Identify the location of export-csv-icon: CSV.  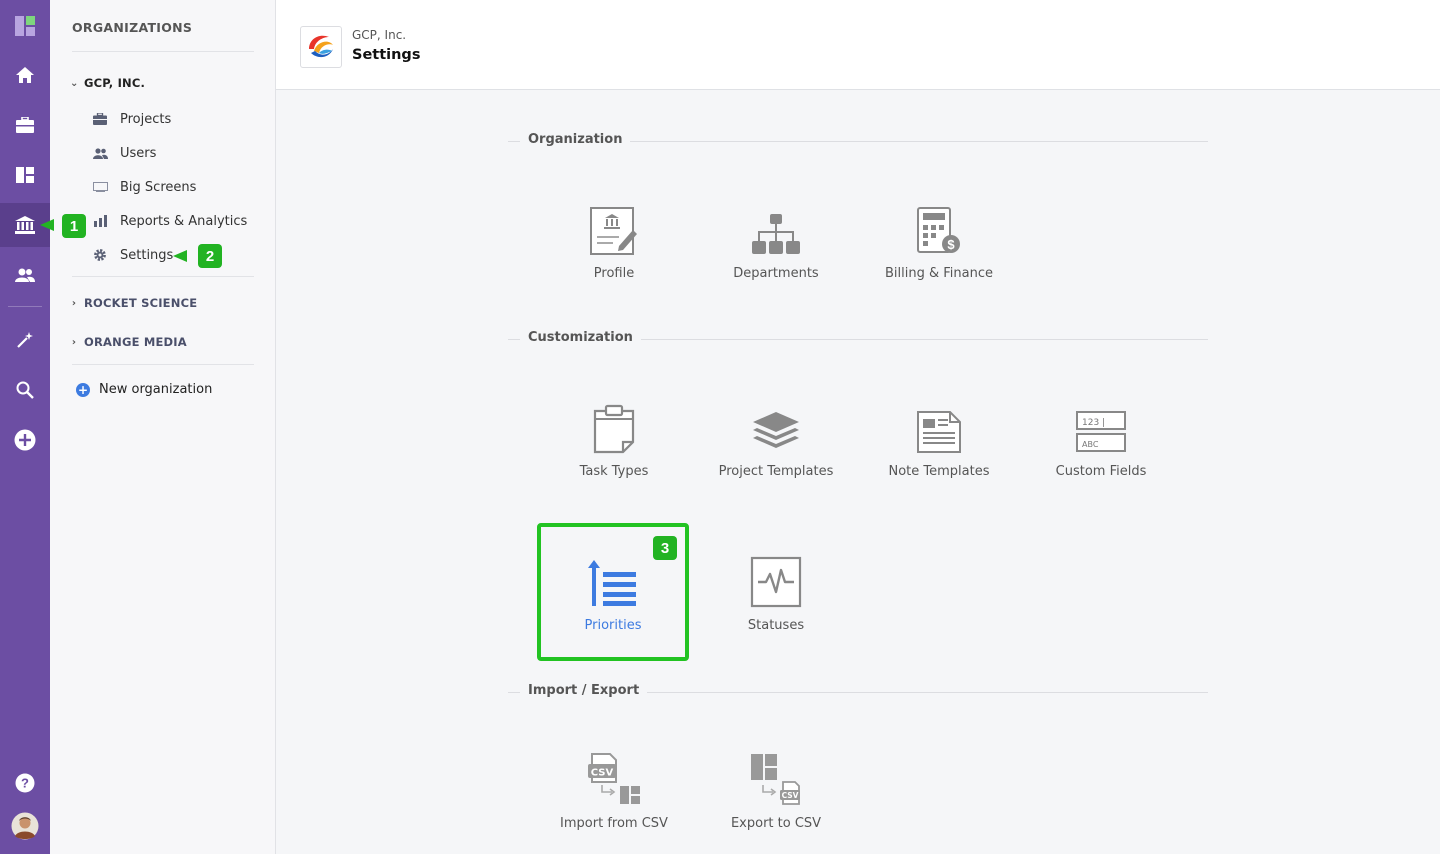
(776, 778).